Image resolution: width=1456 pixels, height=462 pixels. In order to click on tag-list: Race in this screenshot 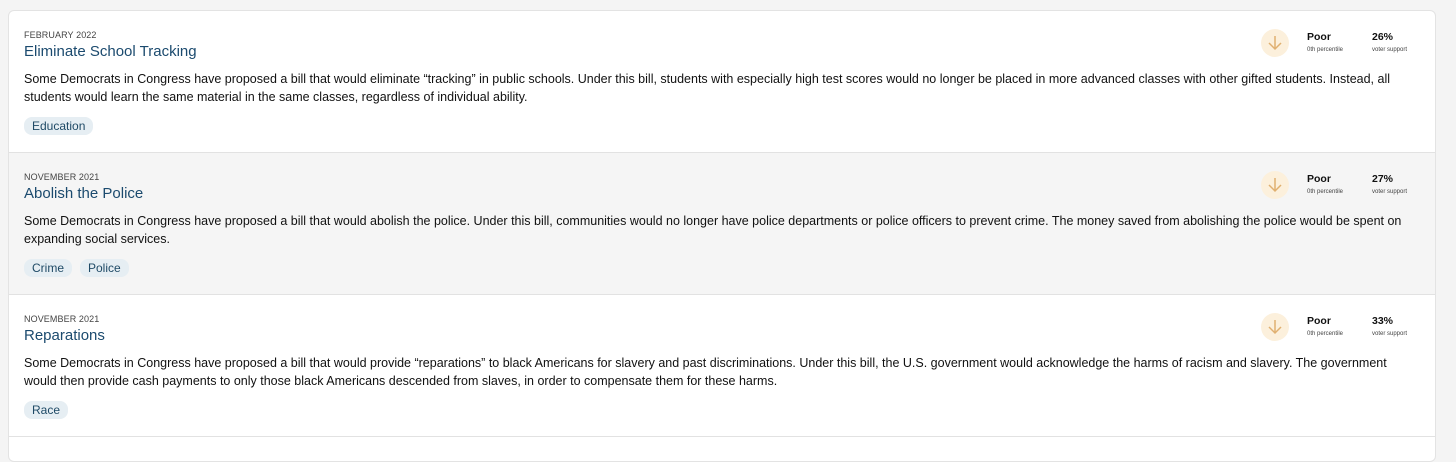, I will do `click(46, 410)`.